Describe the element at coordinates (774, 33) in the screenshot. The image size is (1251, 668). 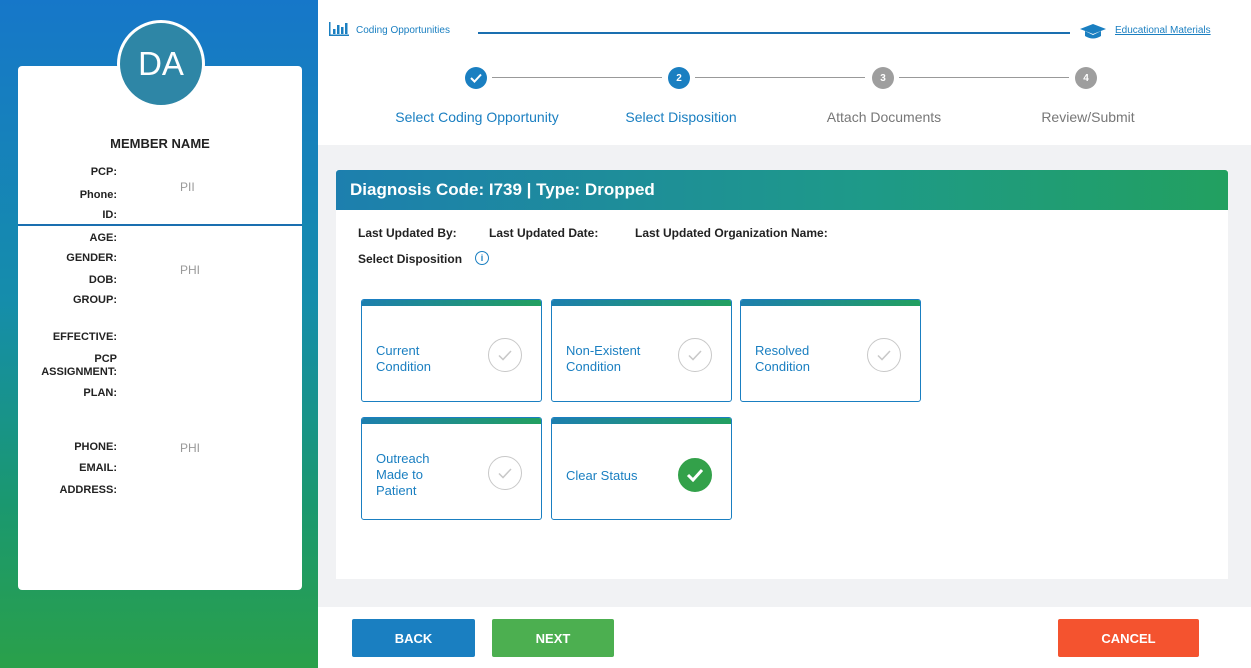
I see `breadcrumb-divider` at that location.